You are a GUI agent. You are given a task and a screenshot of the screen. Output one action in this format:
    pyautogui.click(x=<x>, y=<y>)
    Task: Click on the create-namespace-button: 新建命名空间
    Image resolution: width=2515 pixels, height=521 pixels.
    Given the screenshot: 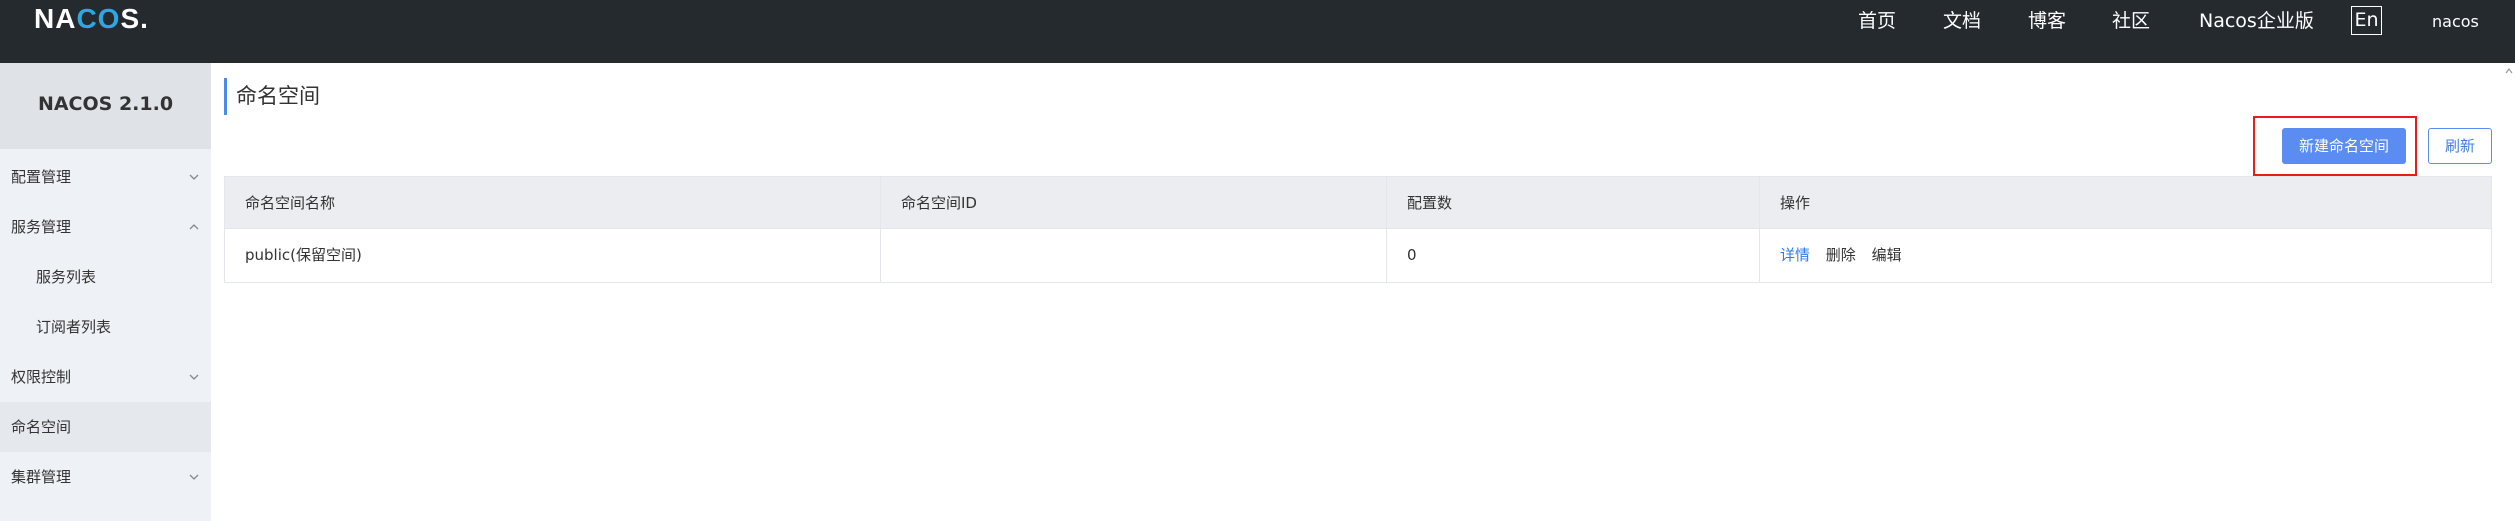 What is the action you would take?
    pyautogui.click(x=2344, y=146)
    